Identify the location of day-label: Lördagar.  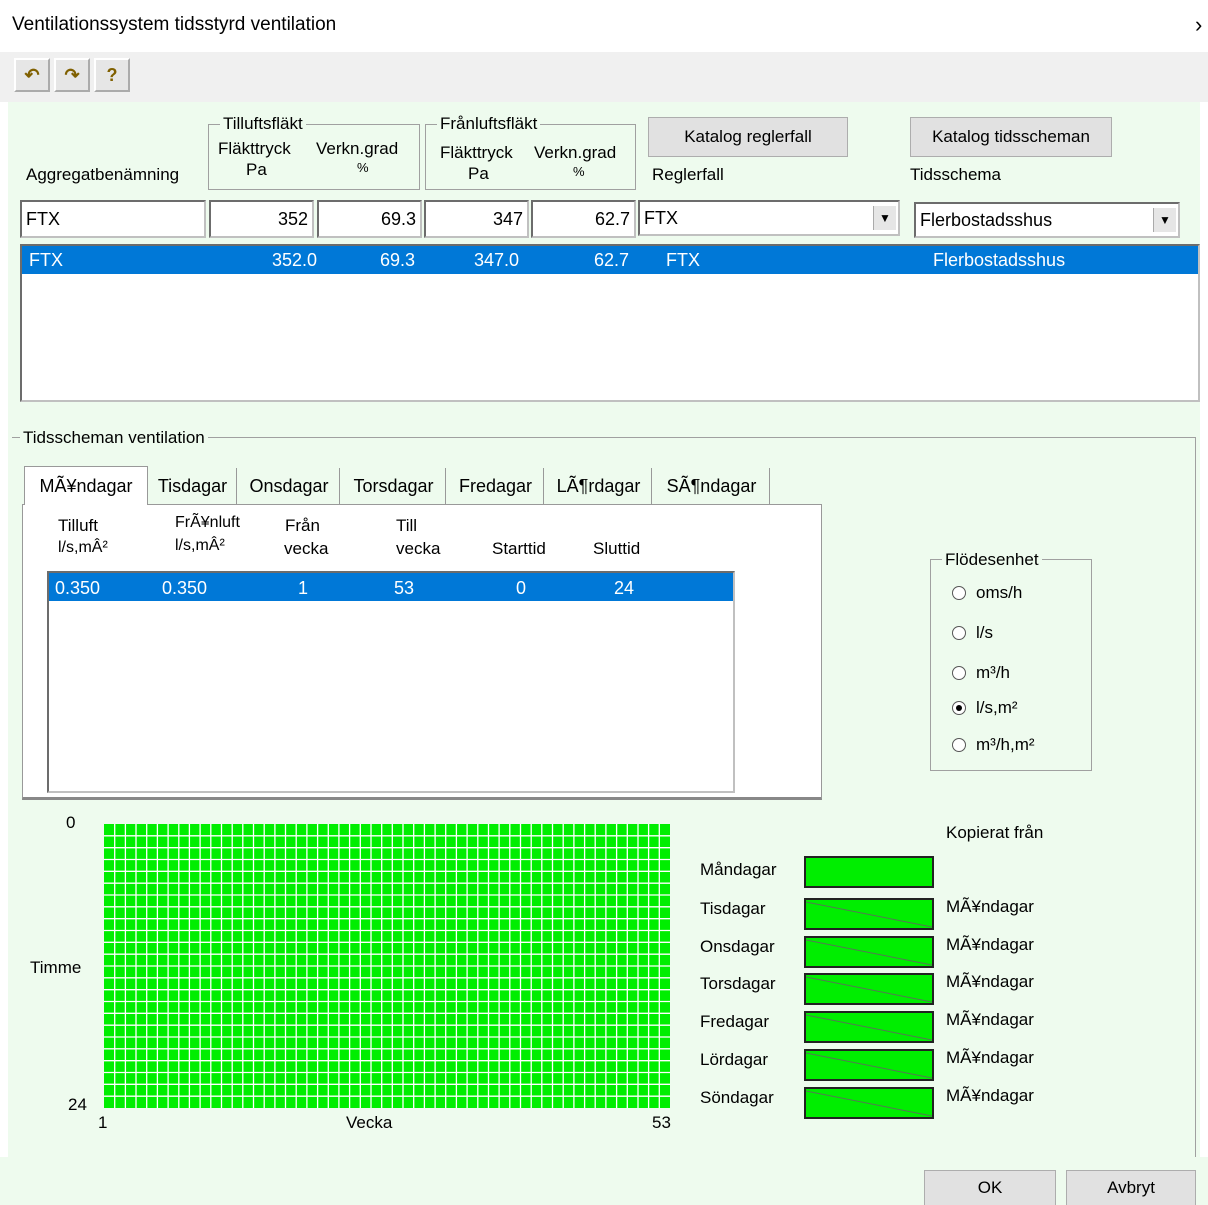
(734, 1059).